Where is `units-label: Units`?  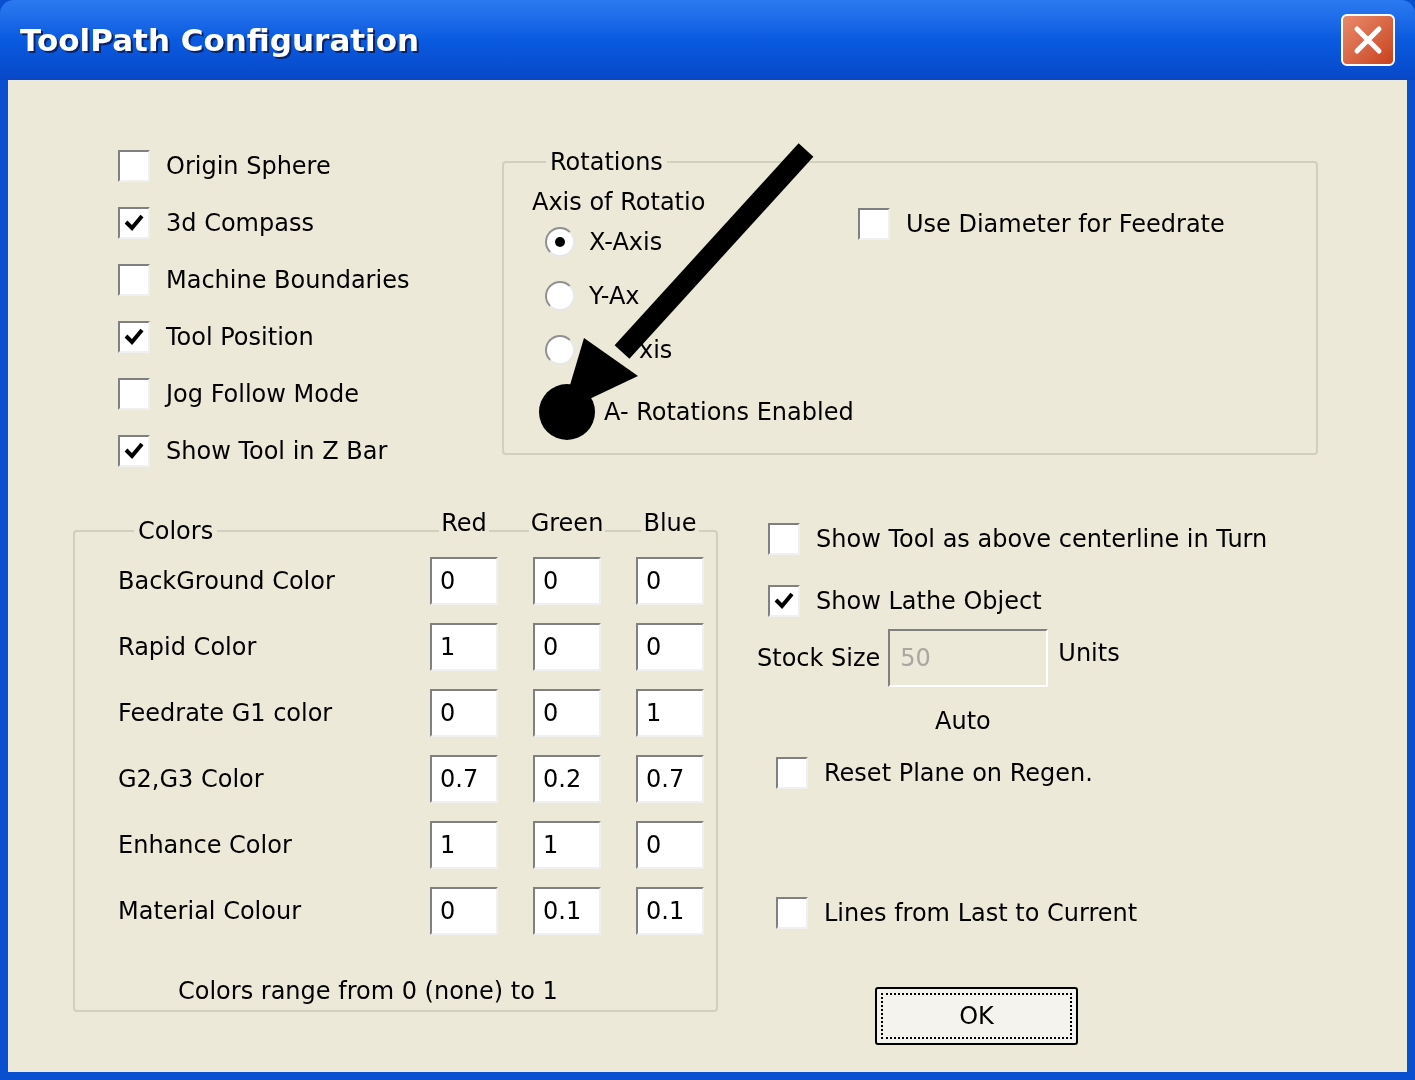
units-label: Units is located at coordinates (1089, 653).